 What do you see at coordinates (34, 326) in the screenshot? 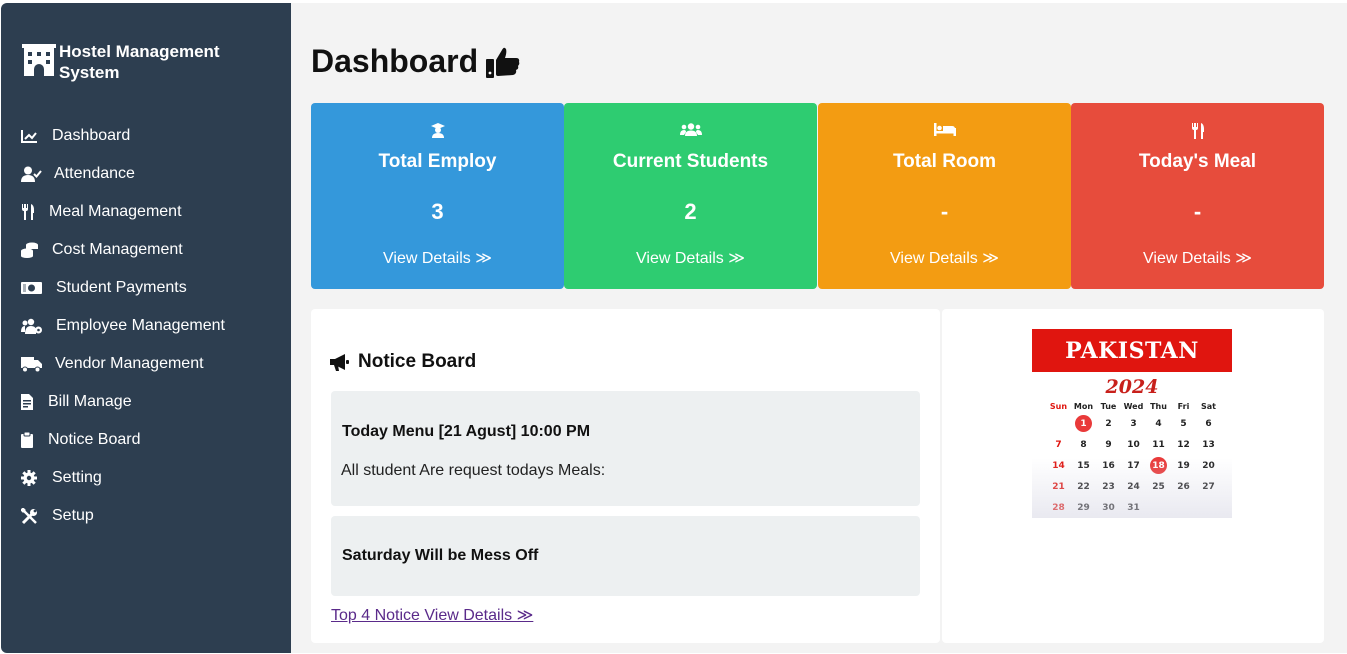
I see `users-cog-icon` at bounding box center [34, 326].